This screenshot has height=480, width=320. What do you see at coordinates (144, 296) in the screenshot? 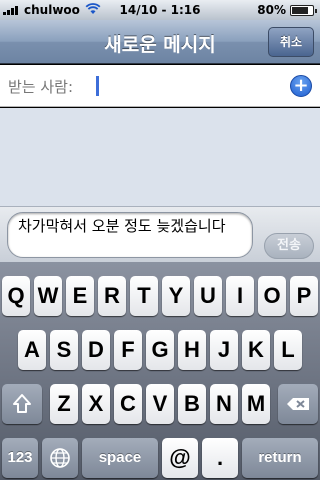
I see `key-t: T` at bounding box center [144, 296].